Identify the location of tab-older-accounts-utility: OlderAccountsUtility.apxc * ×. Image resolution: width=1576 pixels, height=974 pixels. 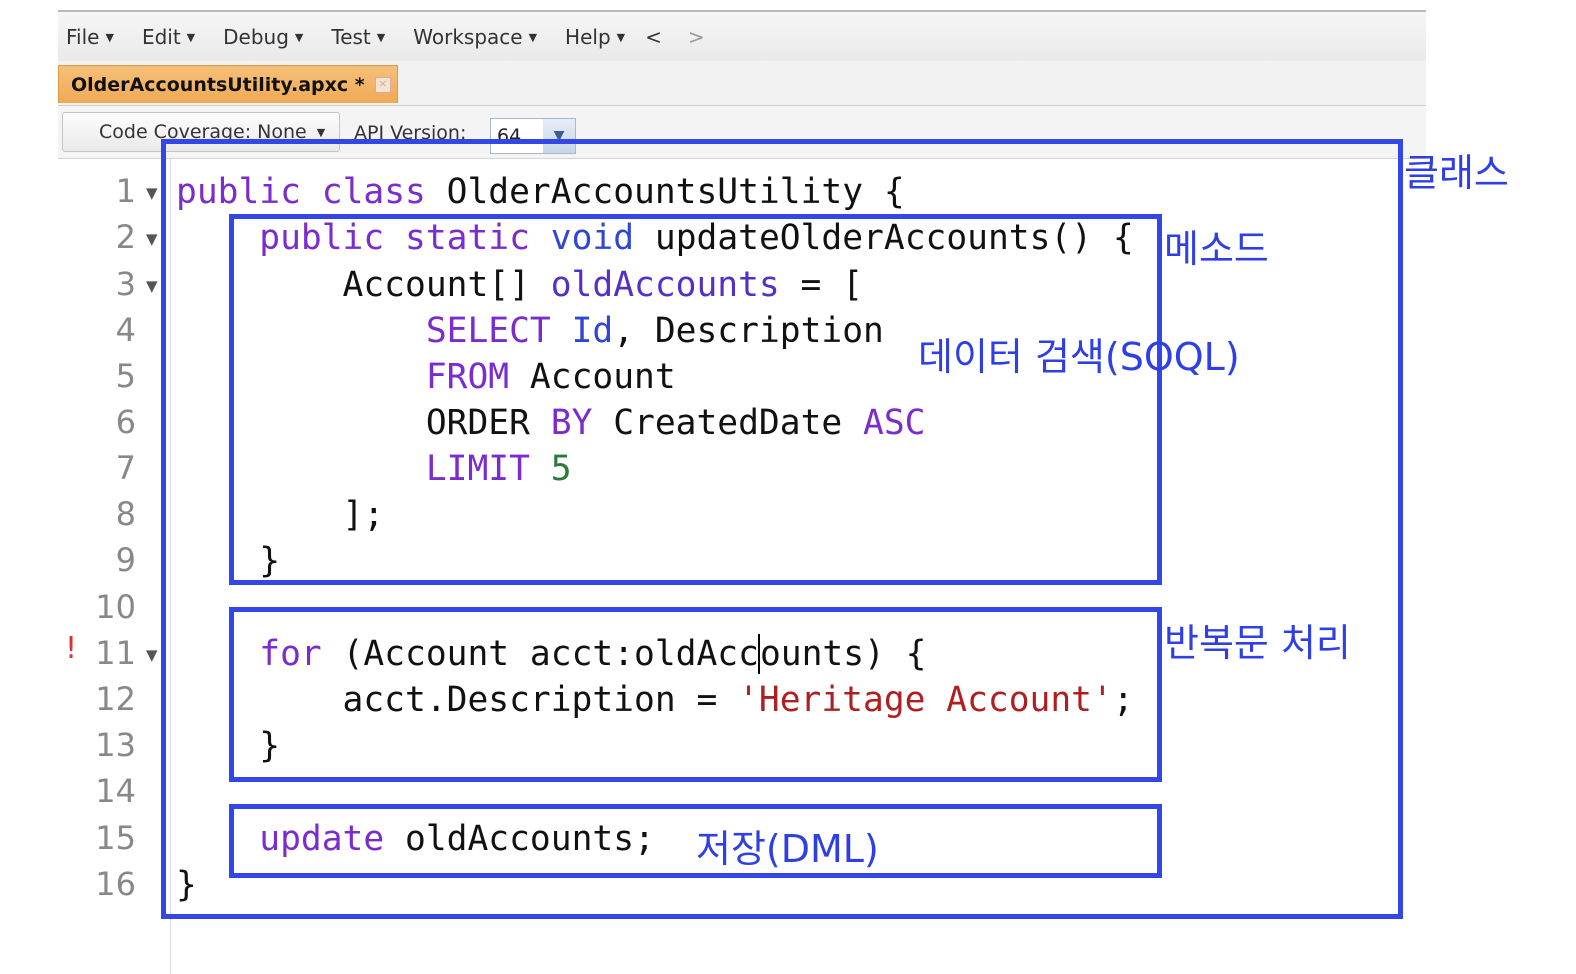
(228, 84).